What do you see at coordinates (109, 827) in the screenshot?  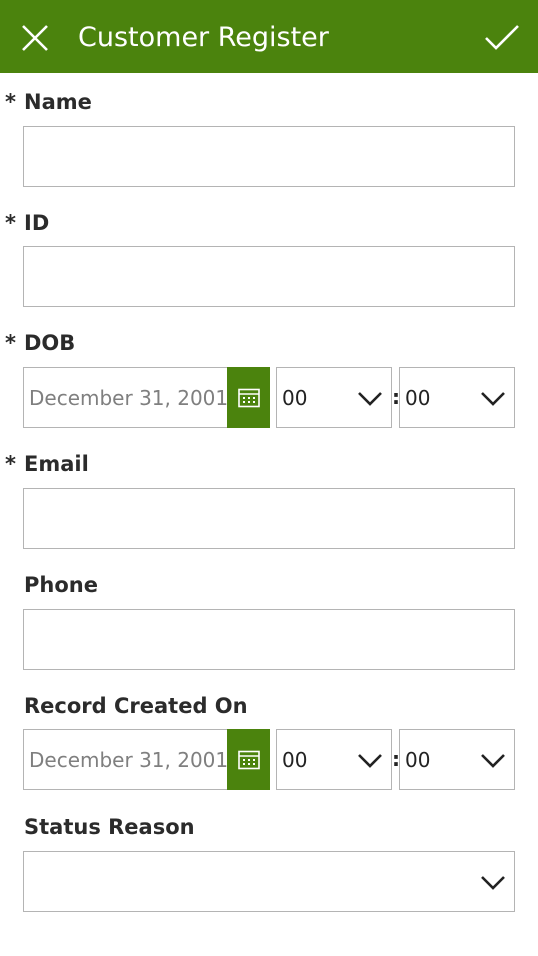 I see `status-reason-label: Status Reason` at bounding box center [109, 827].